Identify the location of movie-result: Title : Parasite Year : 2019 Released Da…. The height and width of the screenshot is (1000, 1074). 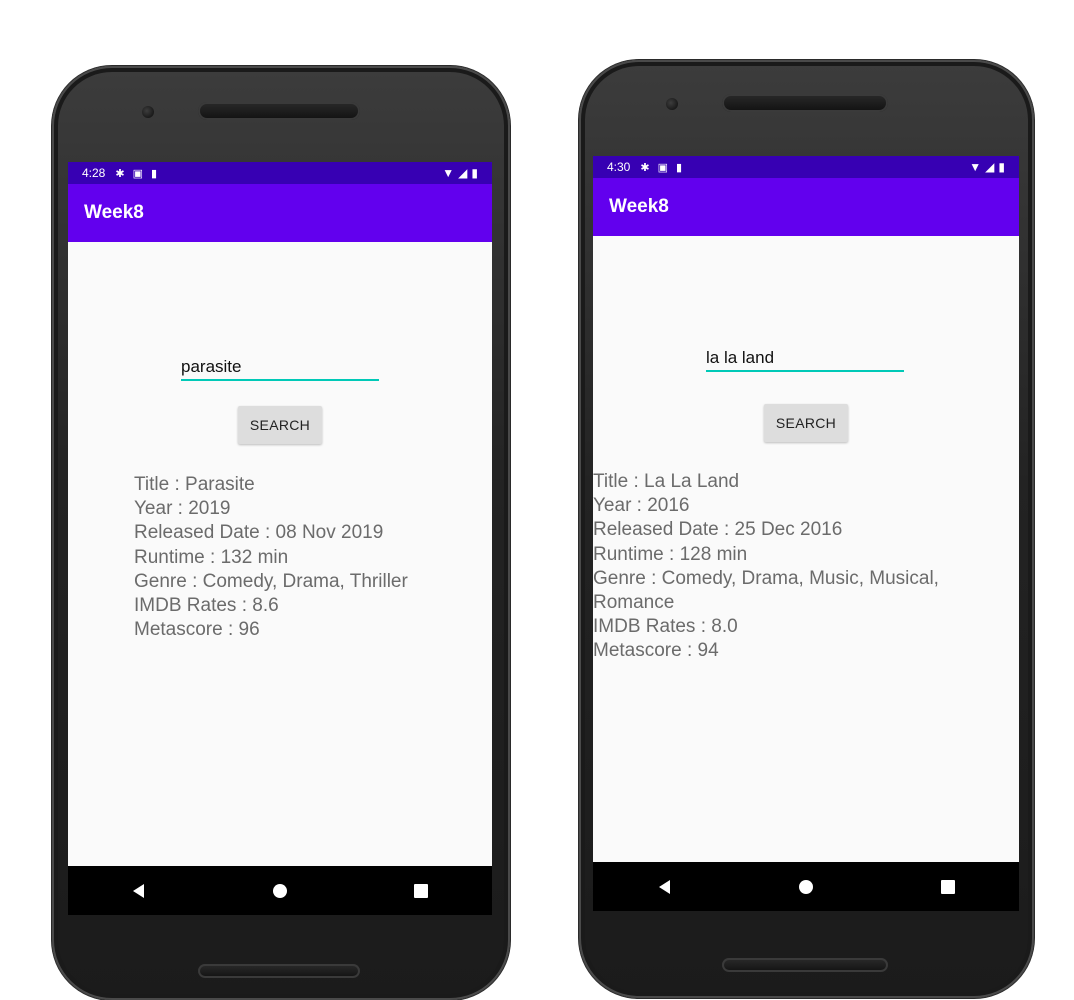
(271, 557).